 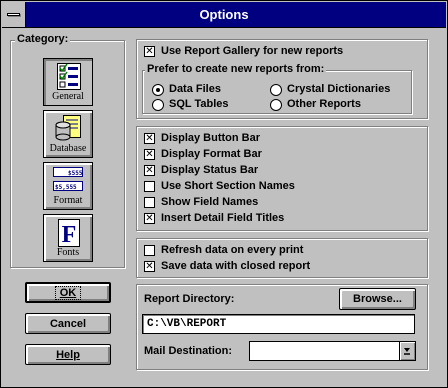 I want to click on category-database-button: Database, so click(x=68, y=134).